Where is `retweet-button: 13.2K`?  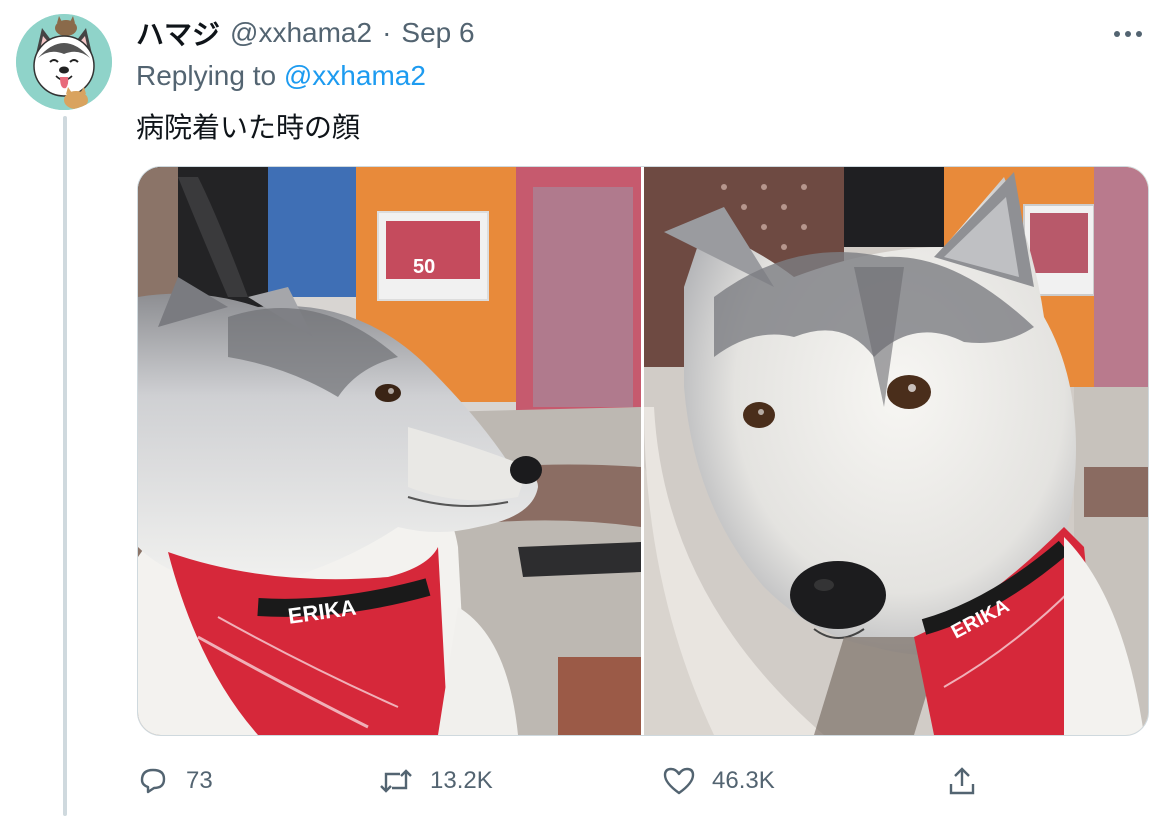 retweet-button: 13.2K is located at coordinates (435, 781).